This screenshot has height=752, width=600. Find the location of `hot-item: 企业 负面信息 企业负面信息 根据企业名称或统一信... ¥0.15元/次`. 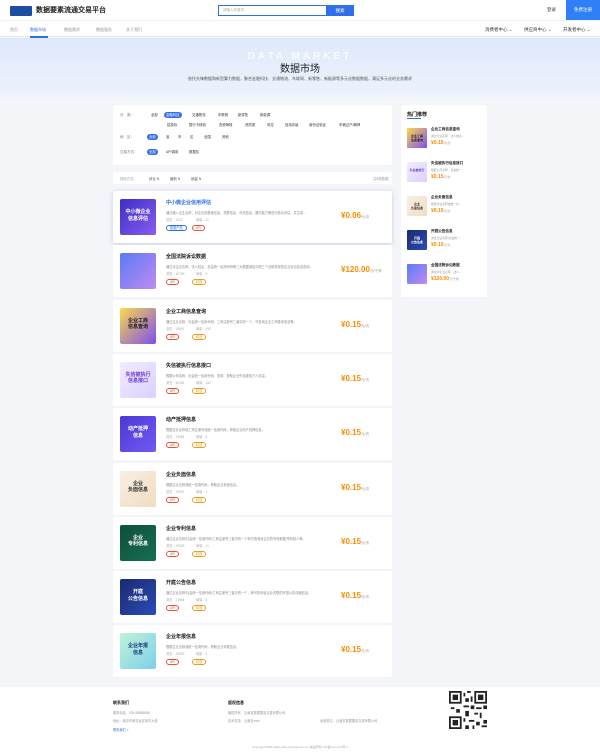

hot-item: 企业 负面信息 企业负面信息 根据企业名称或统一信... ¥0.15元/次 is located at coordinates (445, 207).